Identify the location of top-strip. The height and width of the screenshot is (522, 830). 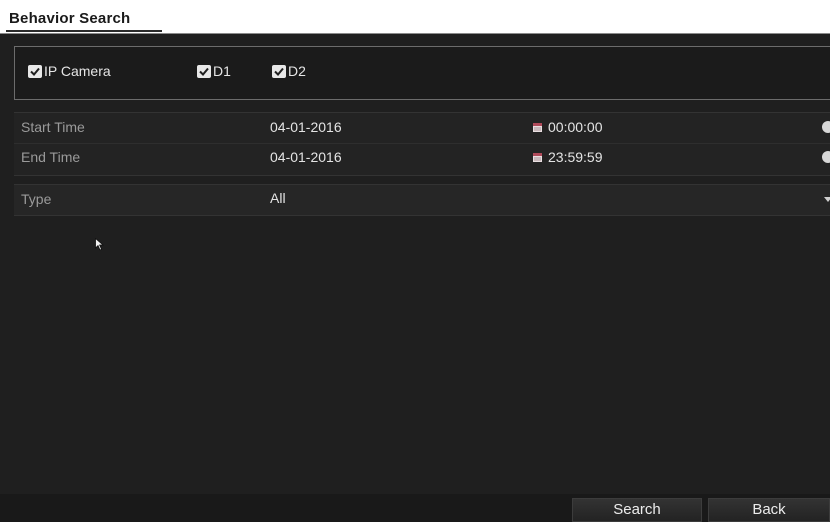
(415, 4).